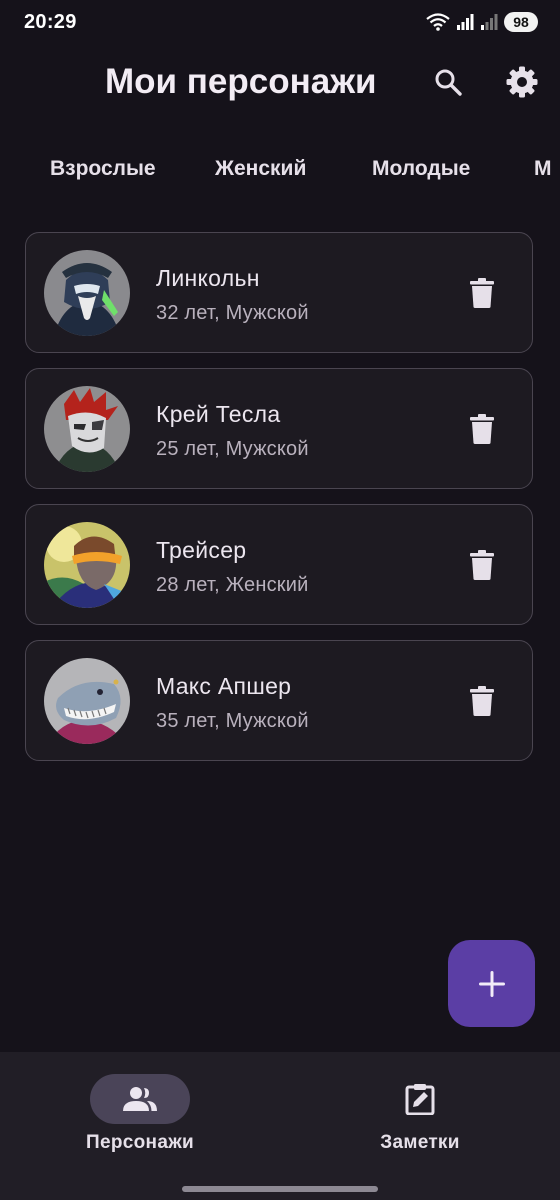 This screenshot has height=1200, width=560. I want to click on character-name: Линкольн, so click(208, 278).